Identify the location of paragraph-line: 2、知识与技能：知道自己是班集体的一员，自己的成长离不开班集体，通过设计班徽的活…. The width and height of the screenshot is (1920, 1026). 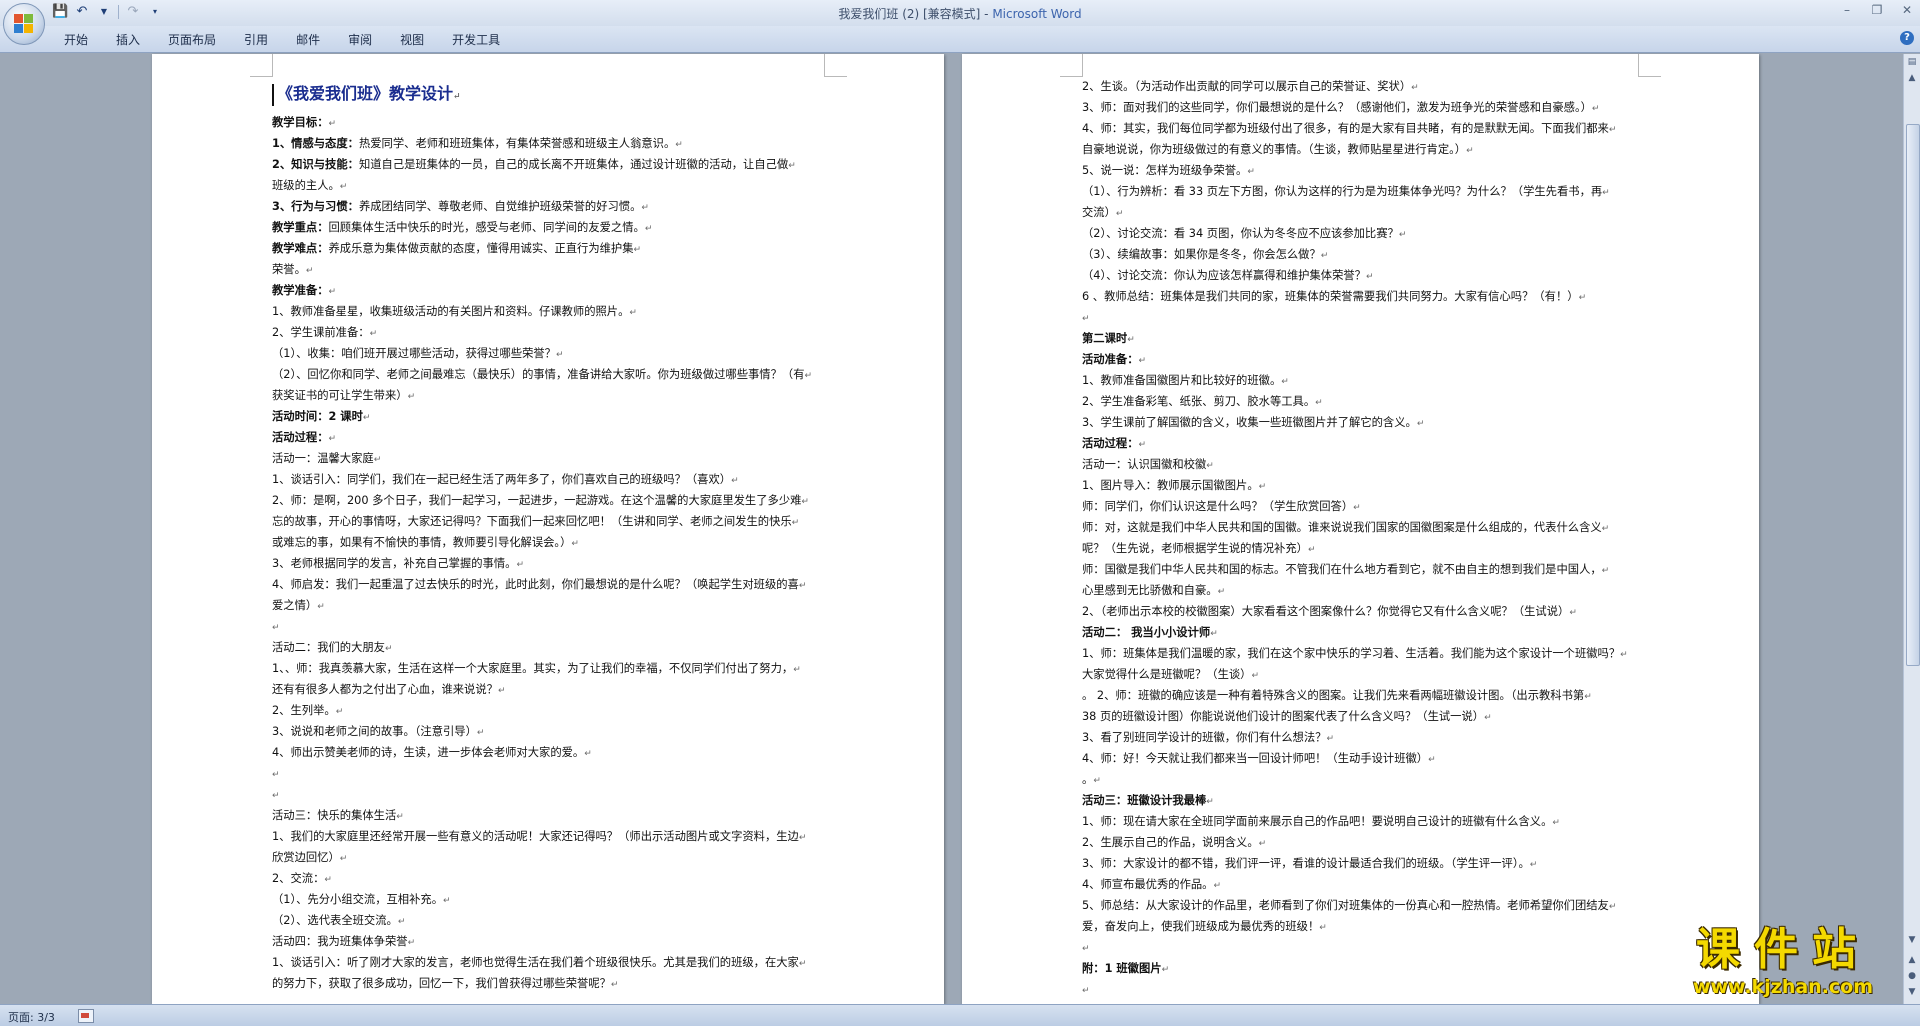
(556, 164).